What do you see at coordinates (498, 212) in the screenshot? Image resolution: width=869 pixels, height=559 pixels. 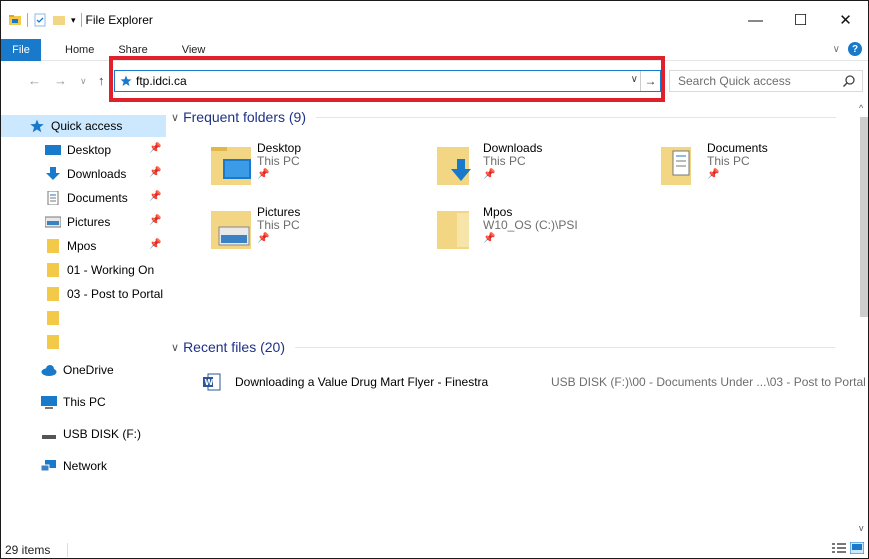 I see `folder-name: Mpos` at bounding box center [498, 212].